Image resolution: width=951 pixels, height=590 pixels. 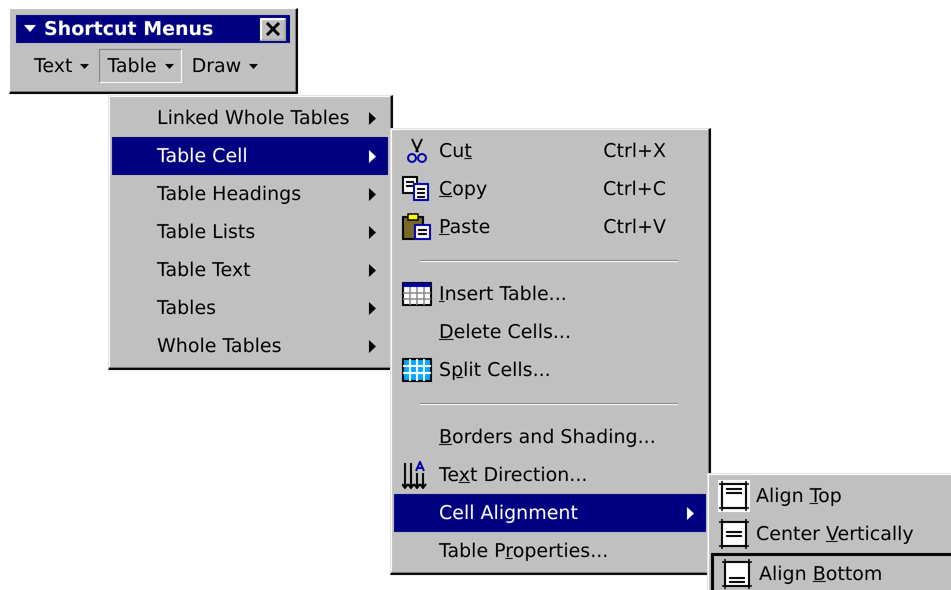 What do you see at coordinates (202, 156) in the screenshot?
I see `menu-item-label: Table Cell` at bounding box center [202, 156].